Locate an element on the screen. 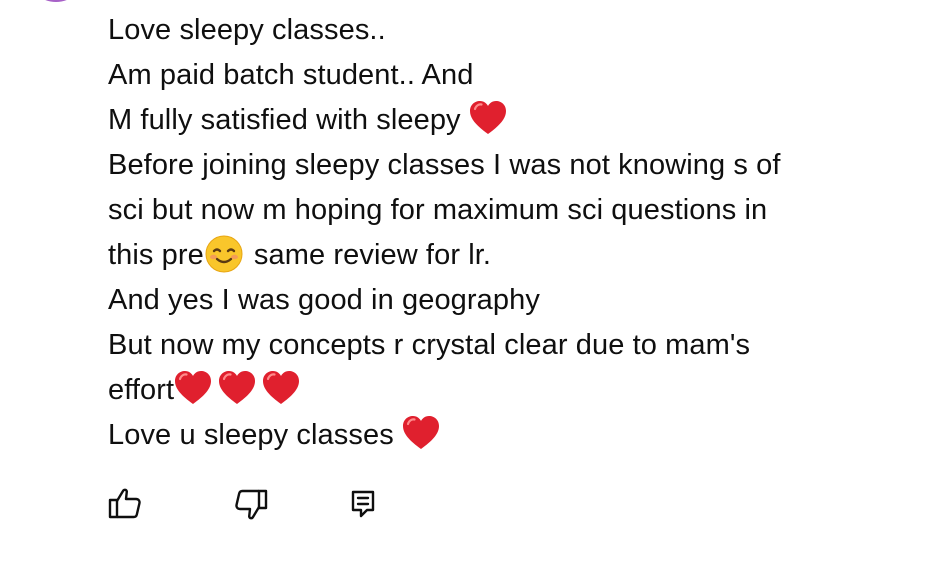 The image size is (927, 570). dislike-button is located at coordinates (253, 504).